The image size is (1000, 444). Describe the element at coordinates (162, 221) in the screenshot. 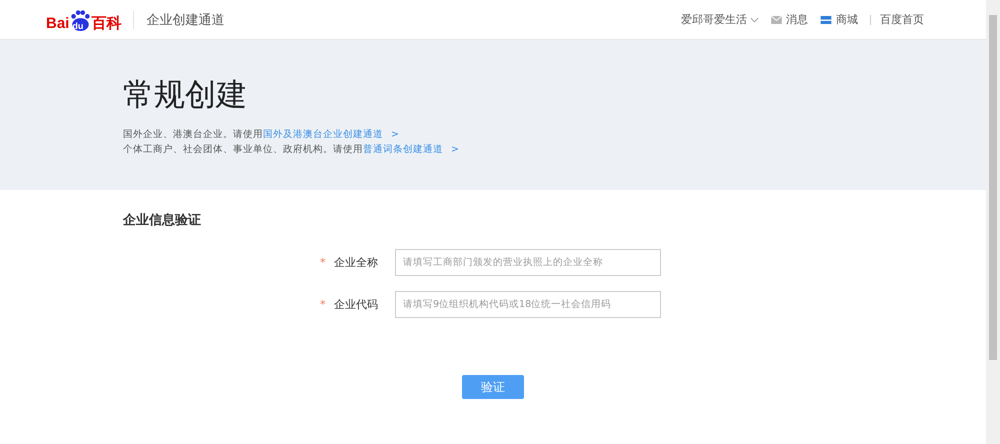

I see `section-heading: 企业信息验证` at that location.